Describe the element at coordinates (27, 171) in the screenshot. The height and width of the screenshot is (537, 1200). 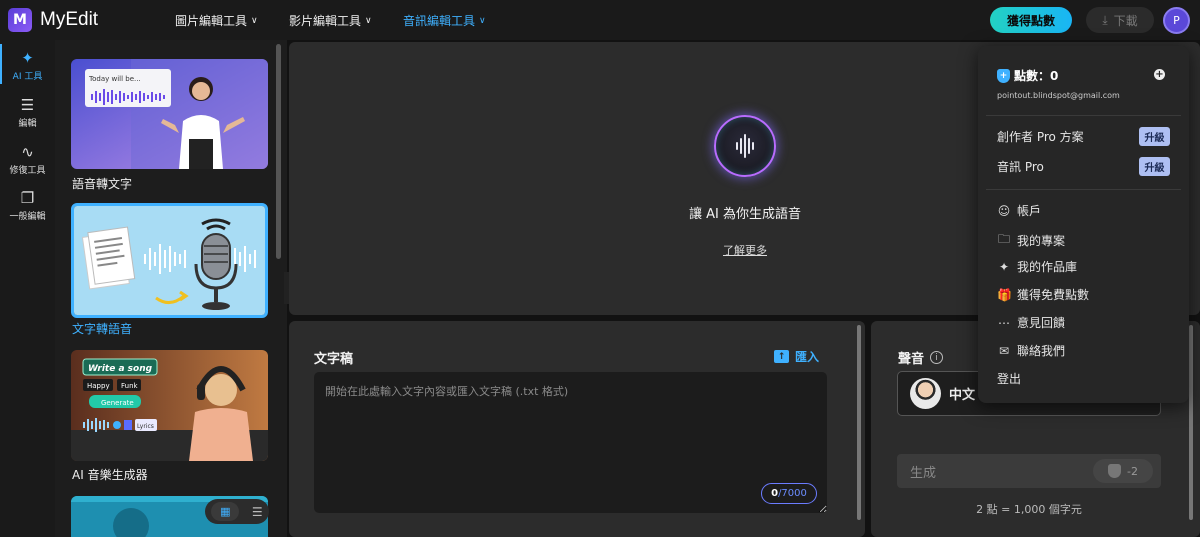
I see `rail-label: 修復工具` at that location.